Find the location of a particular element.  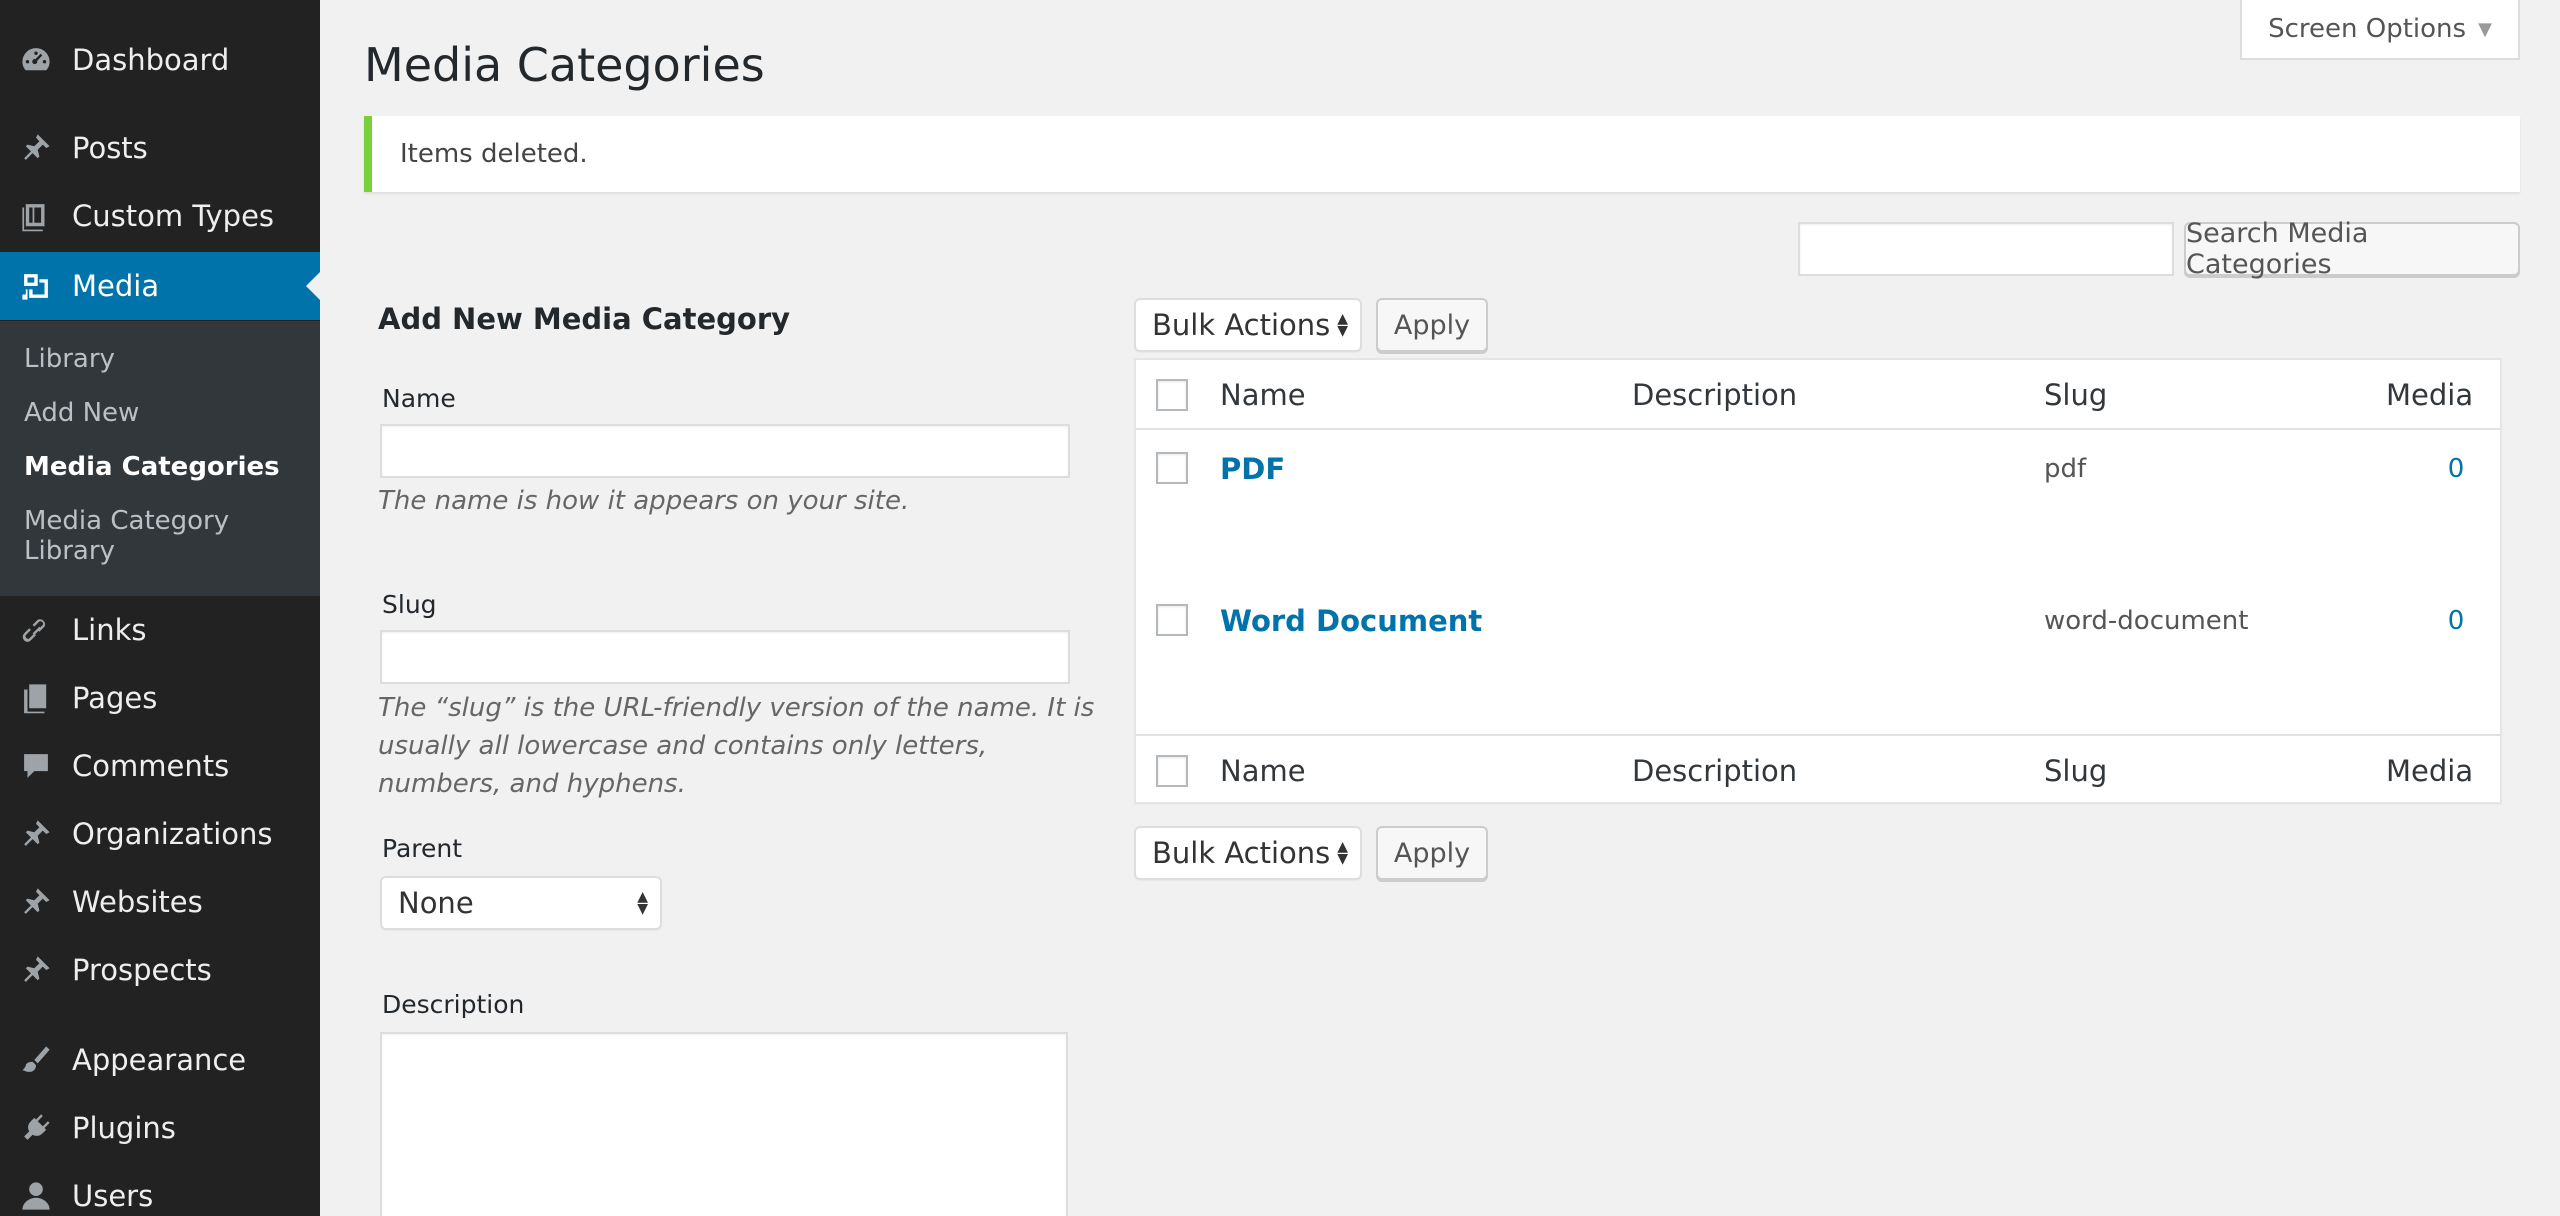

row-slug: word-document is located at coordinates (2146, 621).